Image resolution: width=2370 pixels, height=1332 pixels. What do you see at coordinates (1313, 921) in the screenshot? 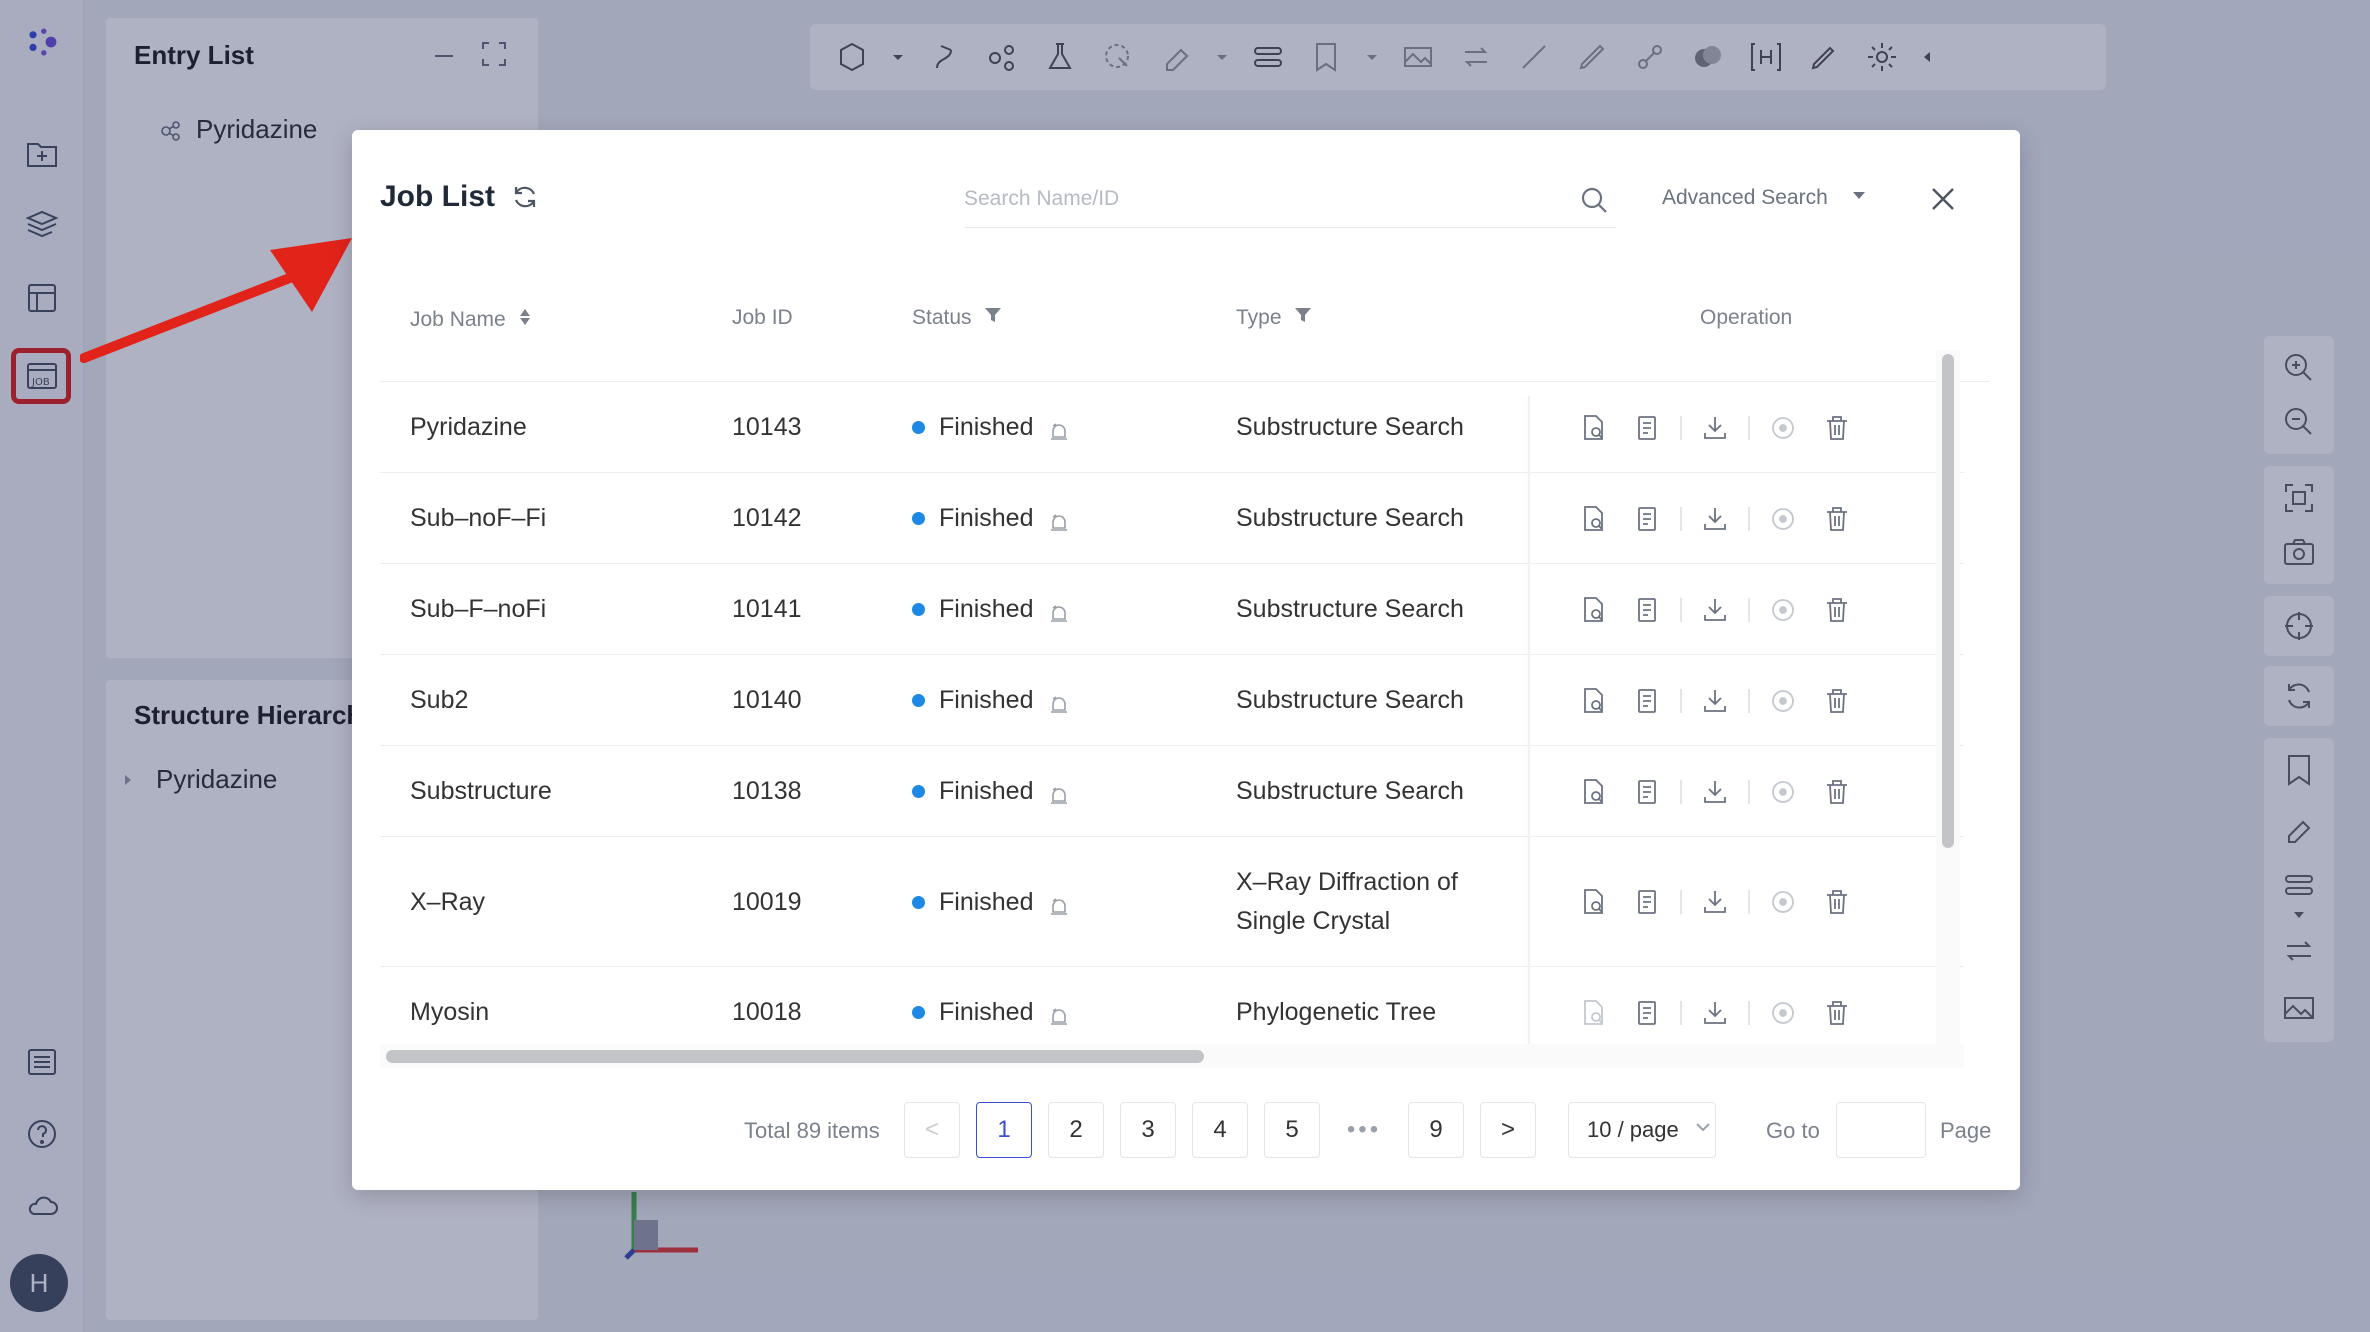
I see `job-type-line: Single Crystal` at bounding box center [1313, 921].